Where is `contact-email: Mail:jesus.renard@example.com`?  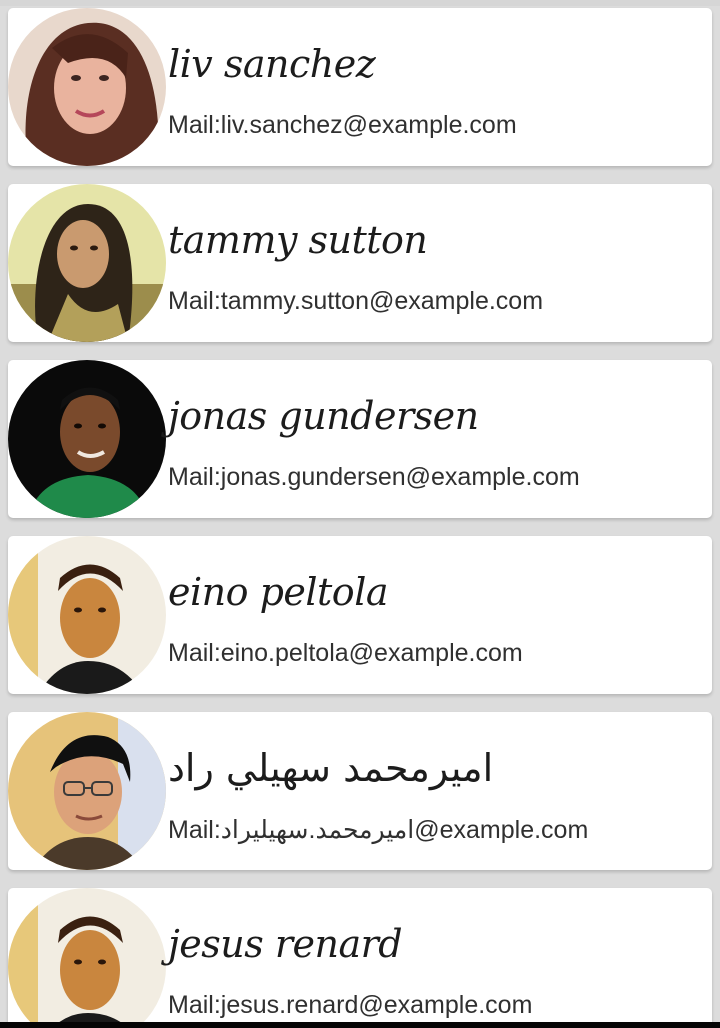 contact-email: Mail:jesus.renard@example.com is located at coordinates (350, 1005).